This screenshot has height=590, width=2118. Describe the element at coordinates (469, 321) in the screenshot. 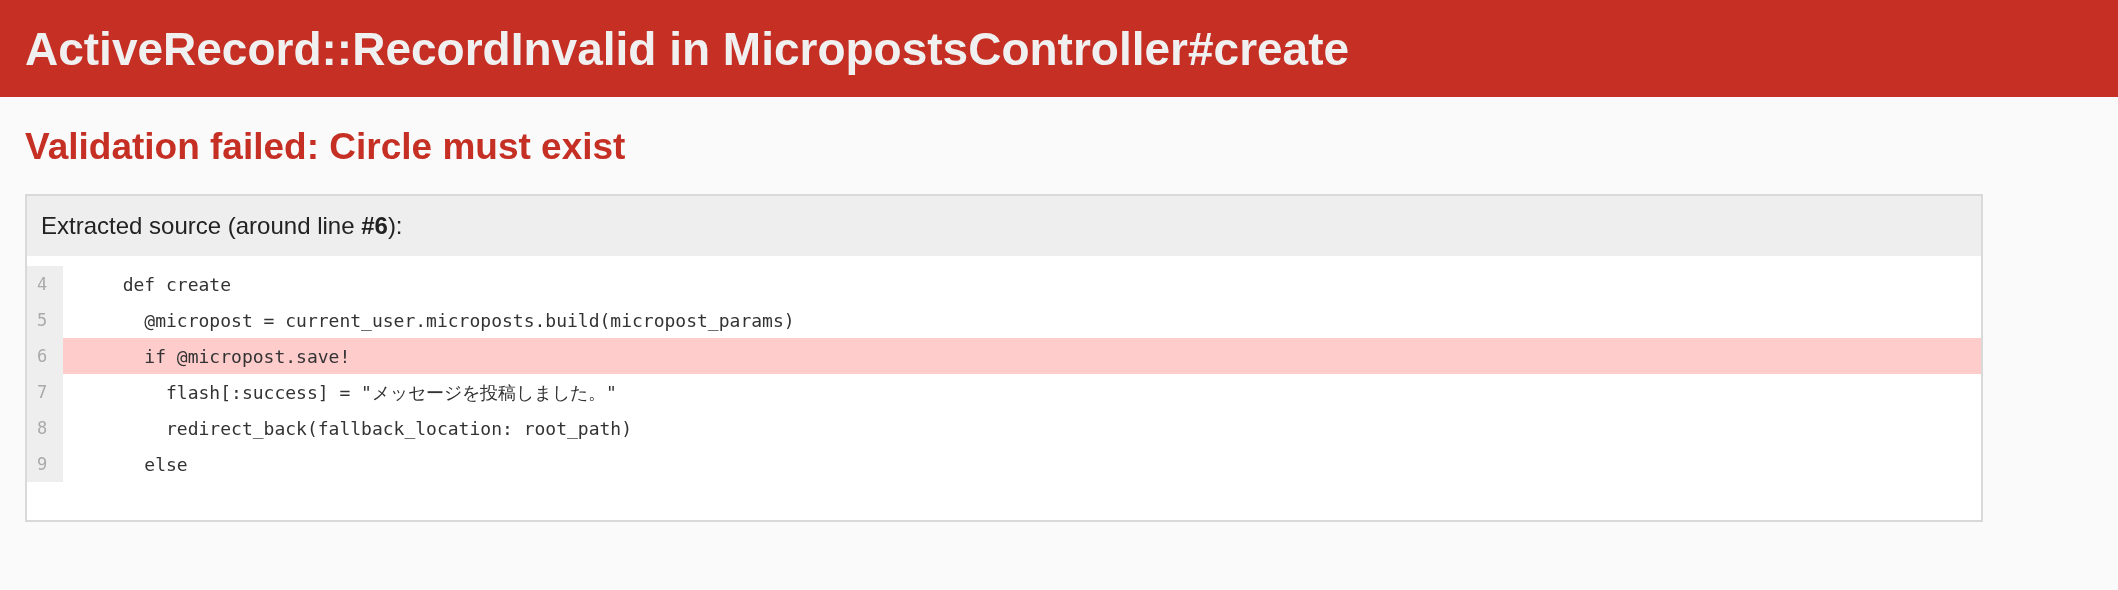

I see `code-line: @micropost = current_user.microposts.build(micropost_params)` at that location.